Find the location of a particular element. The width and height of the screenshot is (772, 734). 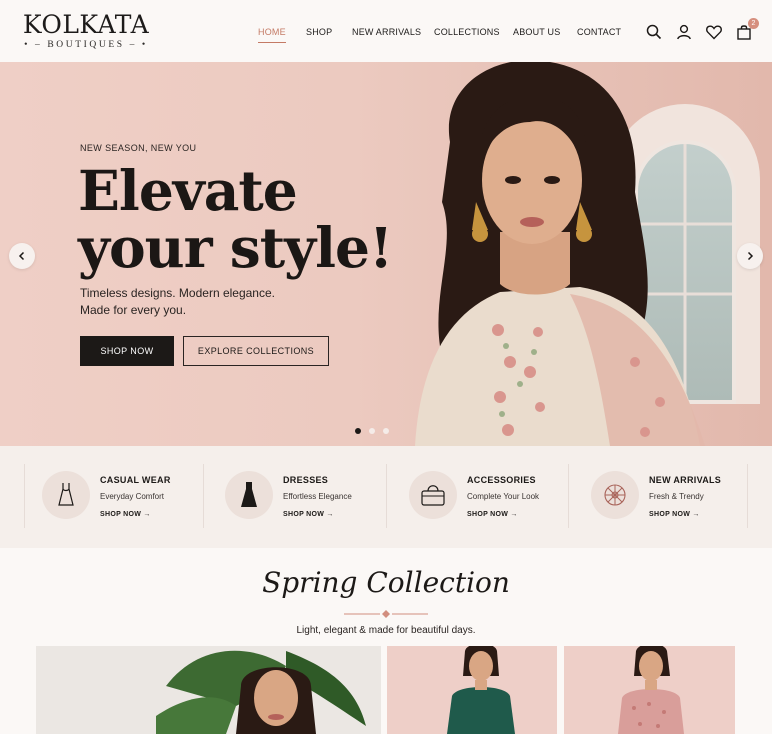

category-title: CASUAL WEAR is located at coordinates (135, 480).